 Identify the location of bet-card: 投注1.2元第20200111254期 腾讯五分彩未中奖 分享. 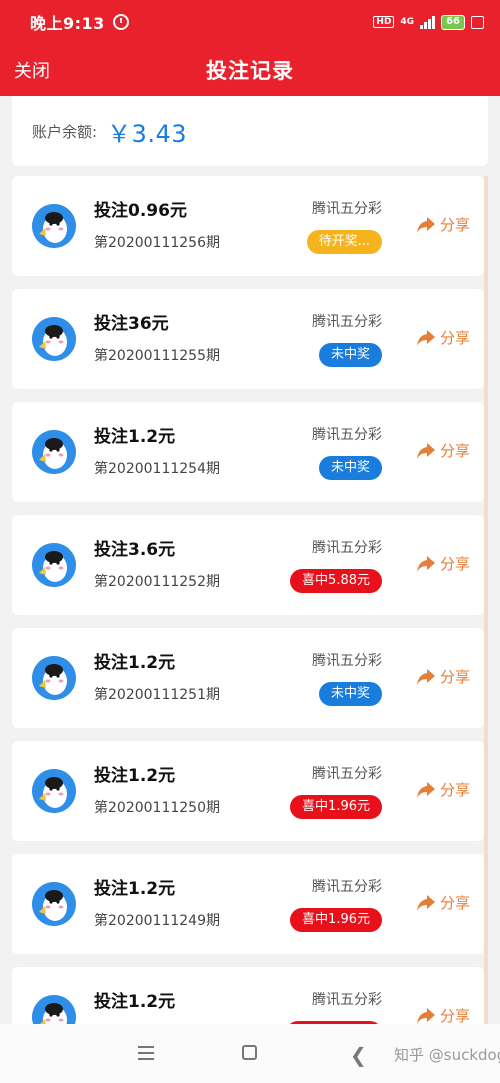
(248, 452).